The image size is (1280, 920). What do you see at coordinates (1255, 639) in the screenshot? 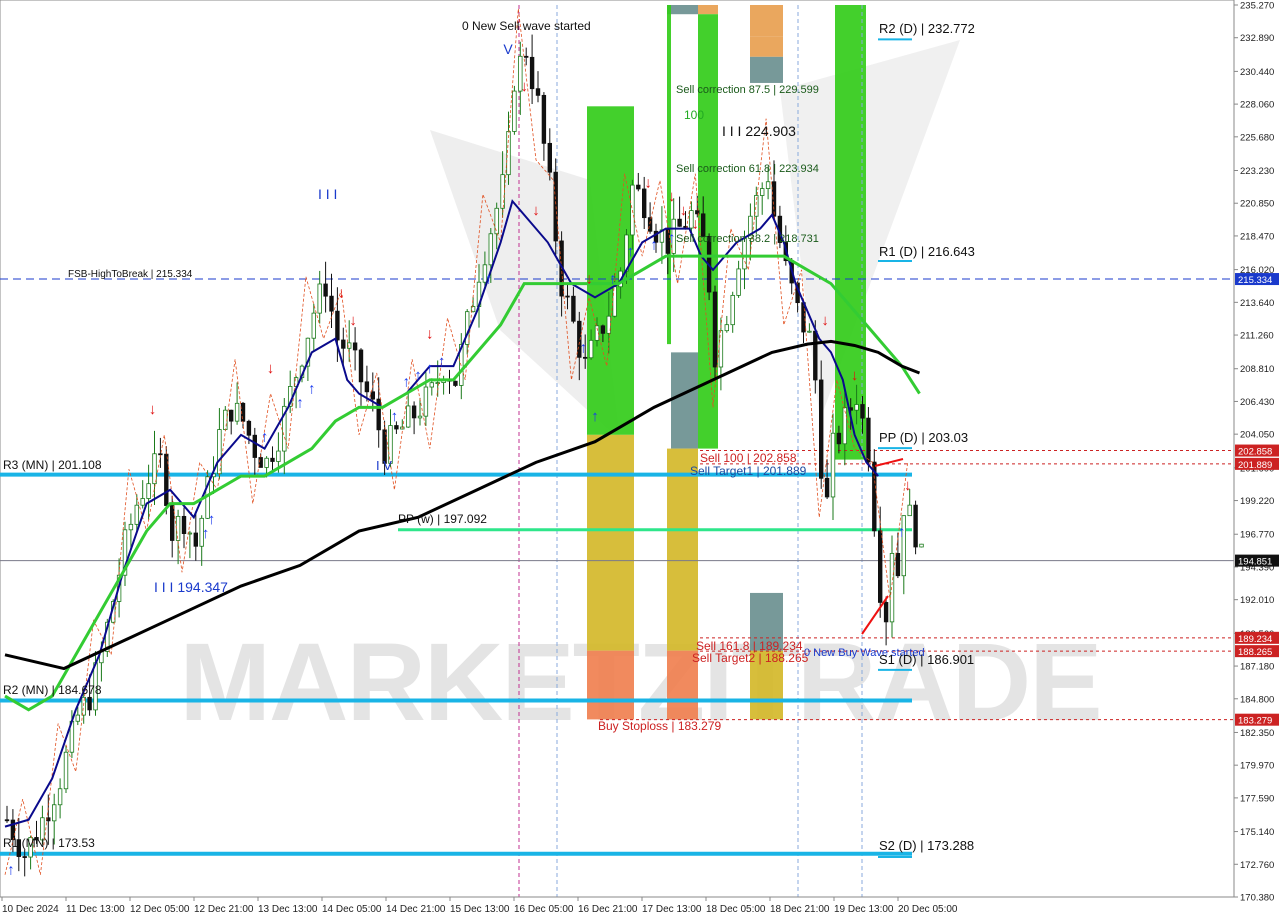
I see `price-tag-label: 189.234` at bounding box center [1255, 639].